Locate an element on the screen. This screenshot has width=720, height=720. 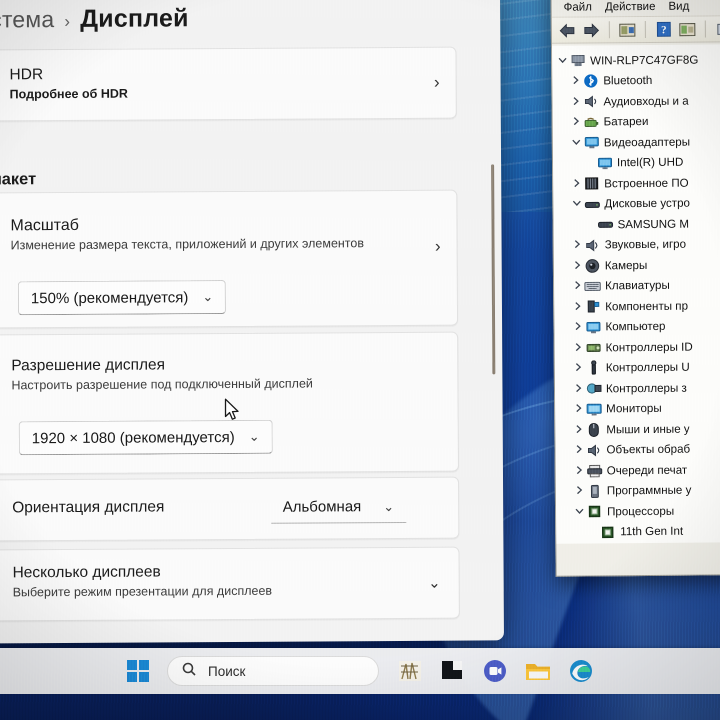
widgets-button is located at coordinates (410, 671).